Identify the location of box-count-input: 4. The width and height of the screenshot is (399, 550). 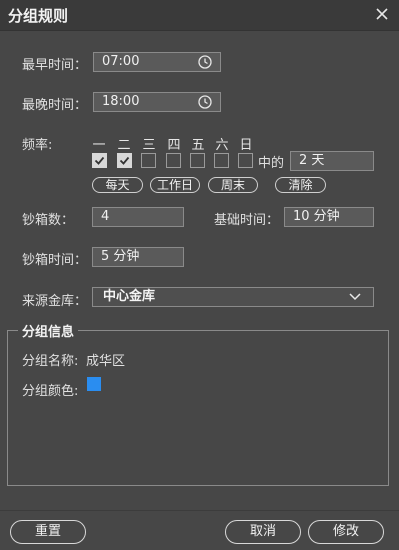
(138, 217).